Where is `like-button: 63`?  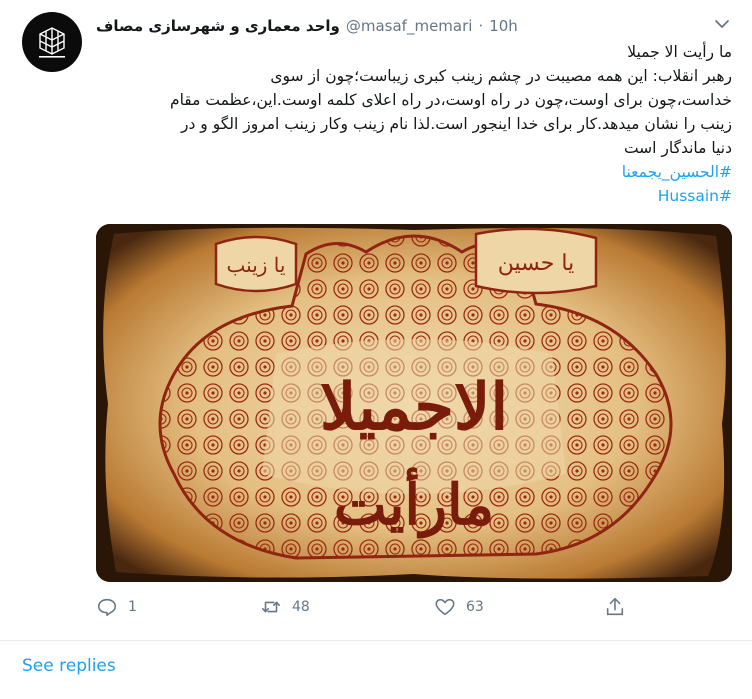 like-button: 63 is located at coordinates (459, 607).